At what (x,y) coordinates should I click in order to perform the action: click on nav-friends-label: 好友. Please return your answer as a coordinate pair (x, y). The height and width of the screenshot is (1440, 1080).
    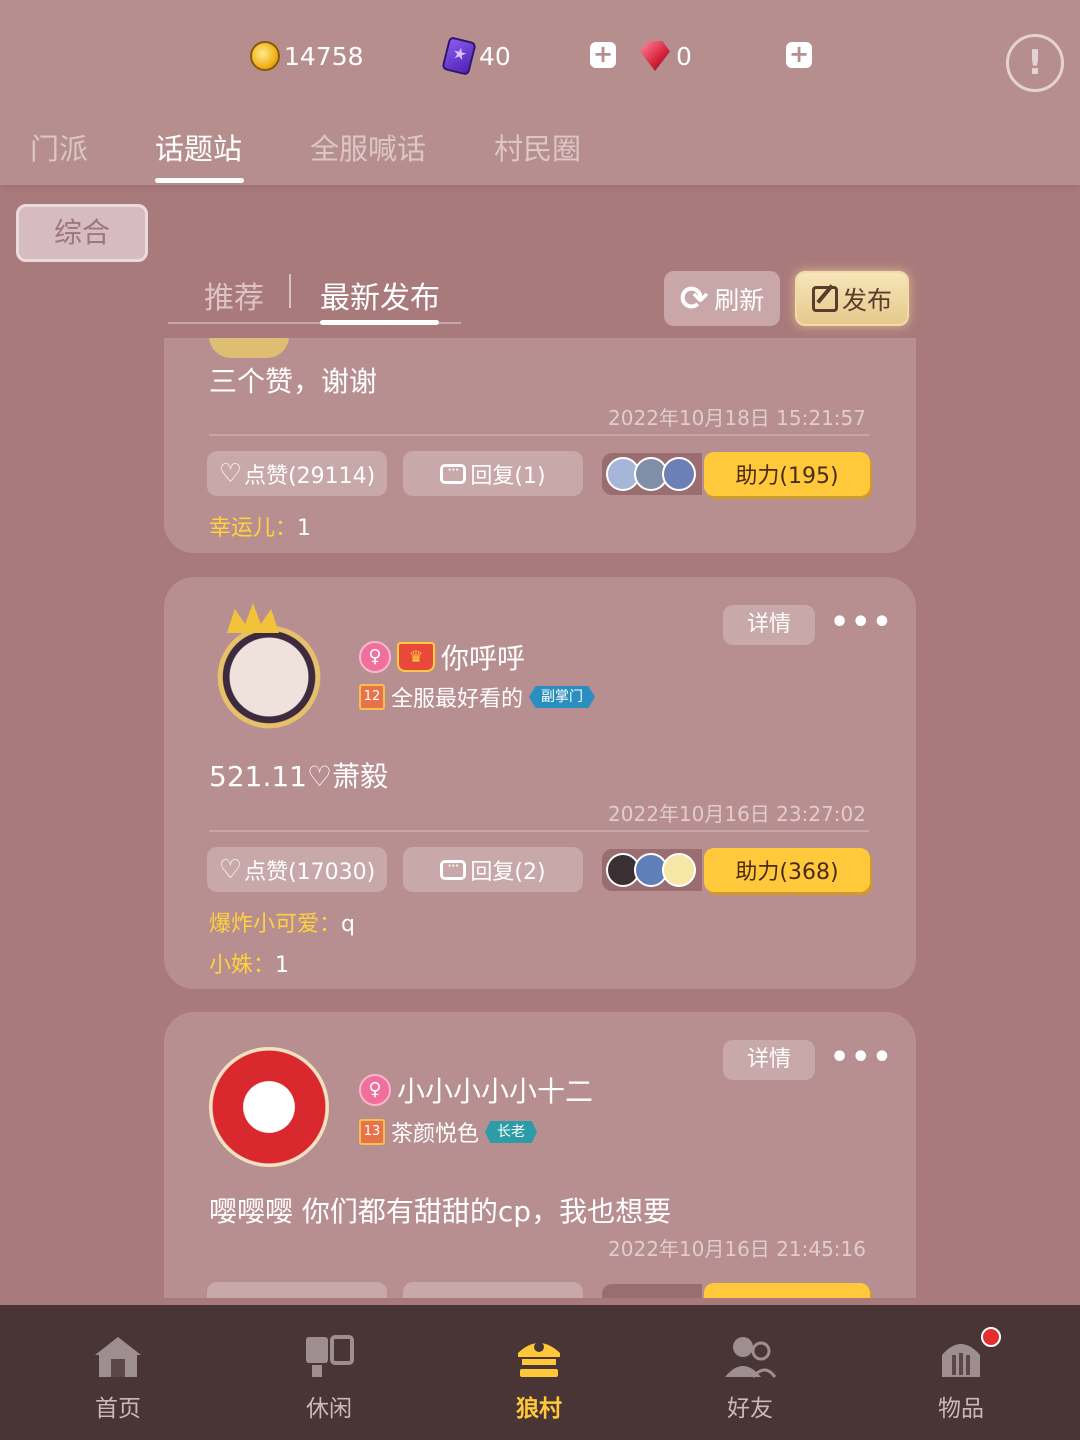
    Looking at the image, I should click on (750, 1409).